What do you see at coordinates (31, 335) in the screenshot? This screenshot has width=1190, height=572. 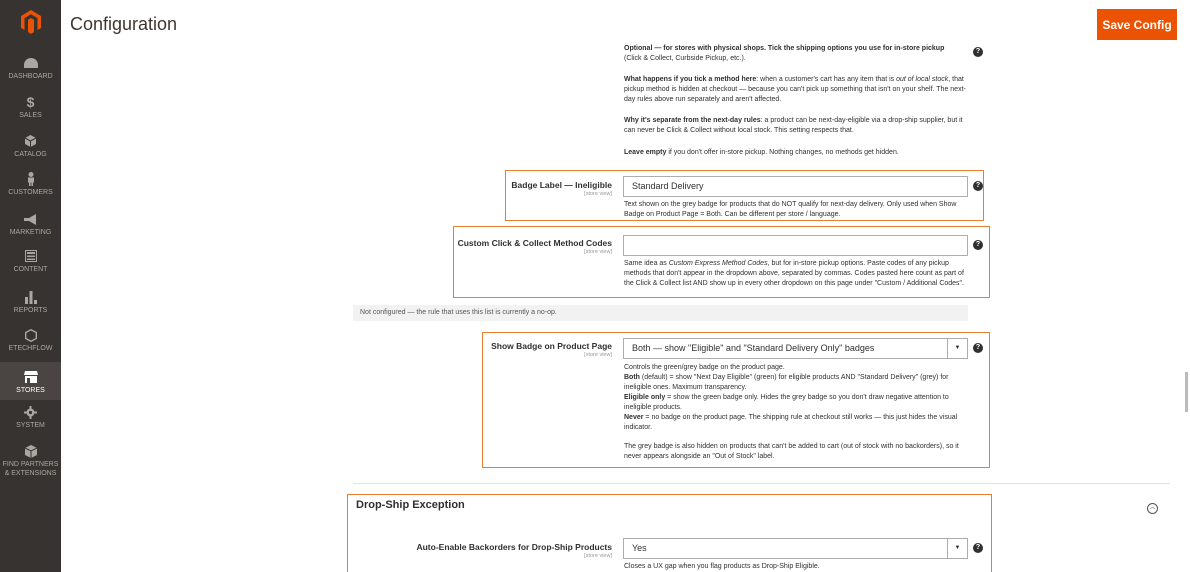 I see `hexagon-icon` at bounding box center [31, 335].